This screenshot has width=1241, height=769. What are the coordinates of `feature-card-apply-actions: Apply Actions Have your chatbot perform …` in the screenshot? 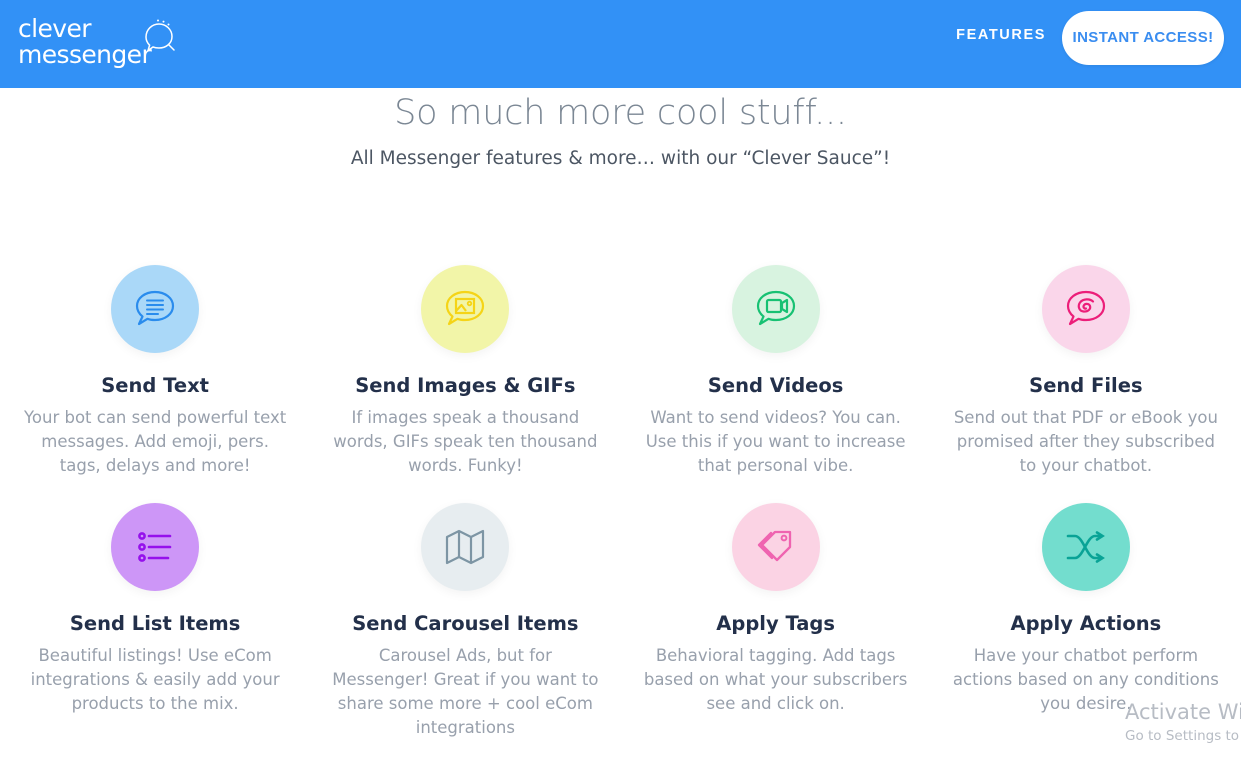 It's located at (1086, 609).